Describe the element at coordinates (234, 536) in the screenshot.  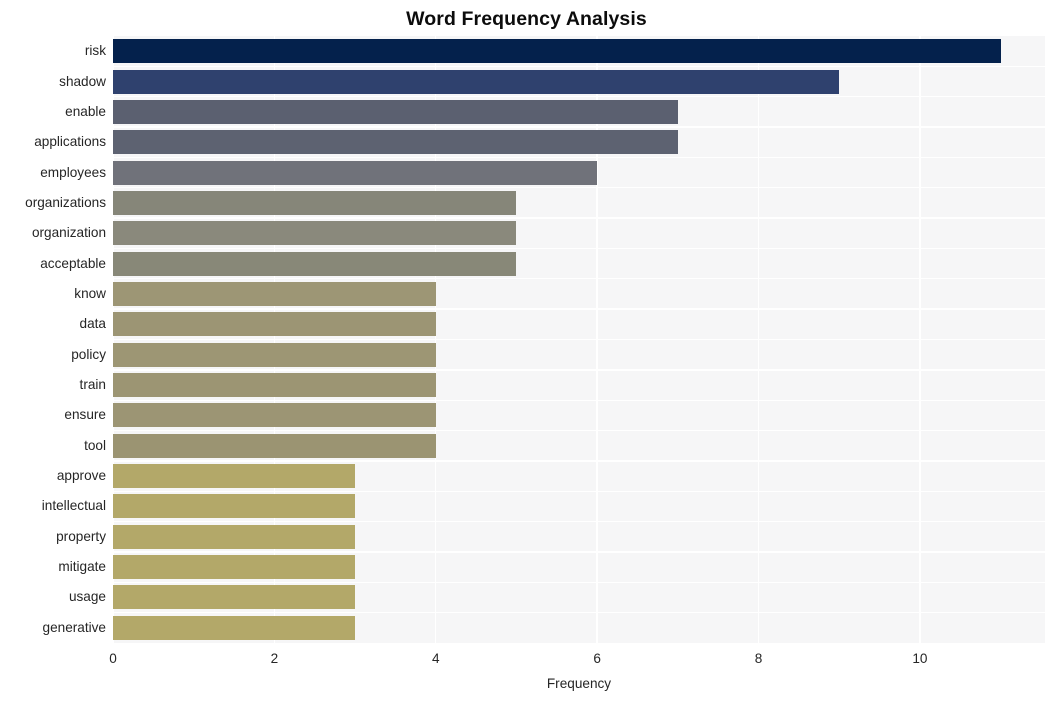
I see `bar-property` at that location.